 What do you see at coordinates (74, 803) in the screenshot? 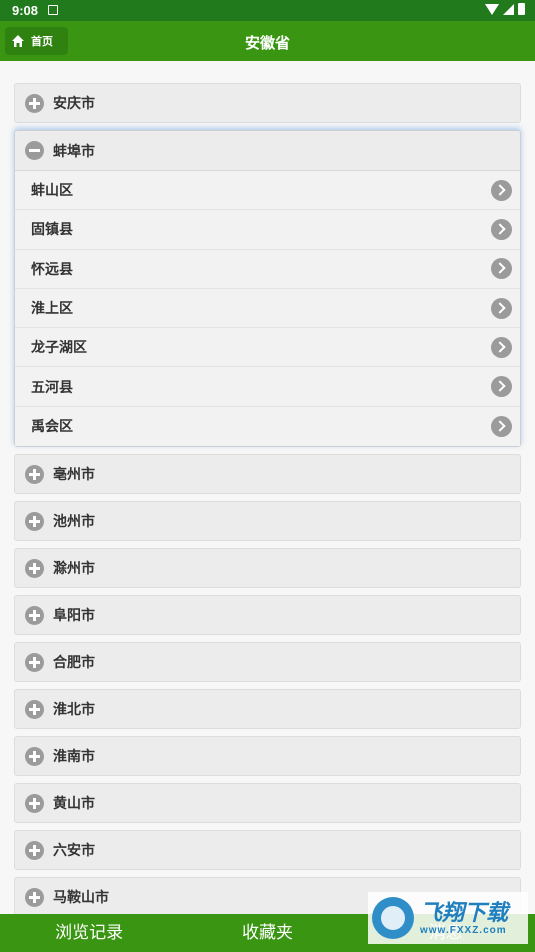
I see `city-label: 黄山市` at bounding box center [74, 803].